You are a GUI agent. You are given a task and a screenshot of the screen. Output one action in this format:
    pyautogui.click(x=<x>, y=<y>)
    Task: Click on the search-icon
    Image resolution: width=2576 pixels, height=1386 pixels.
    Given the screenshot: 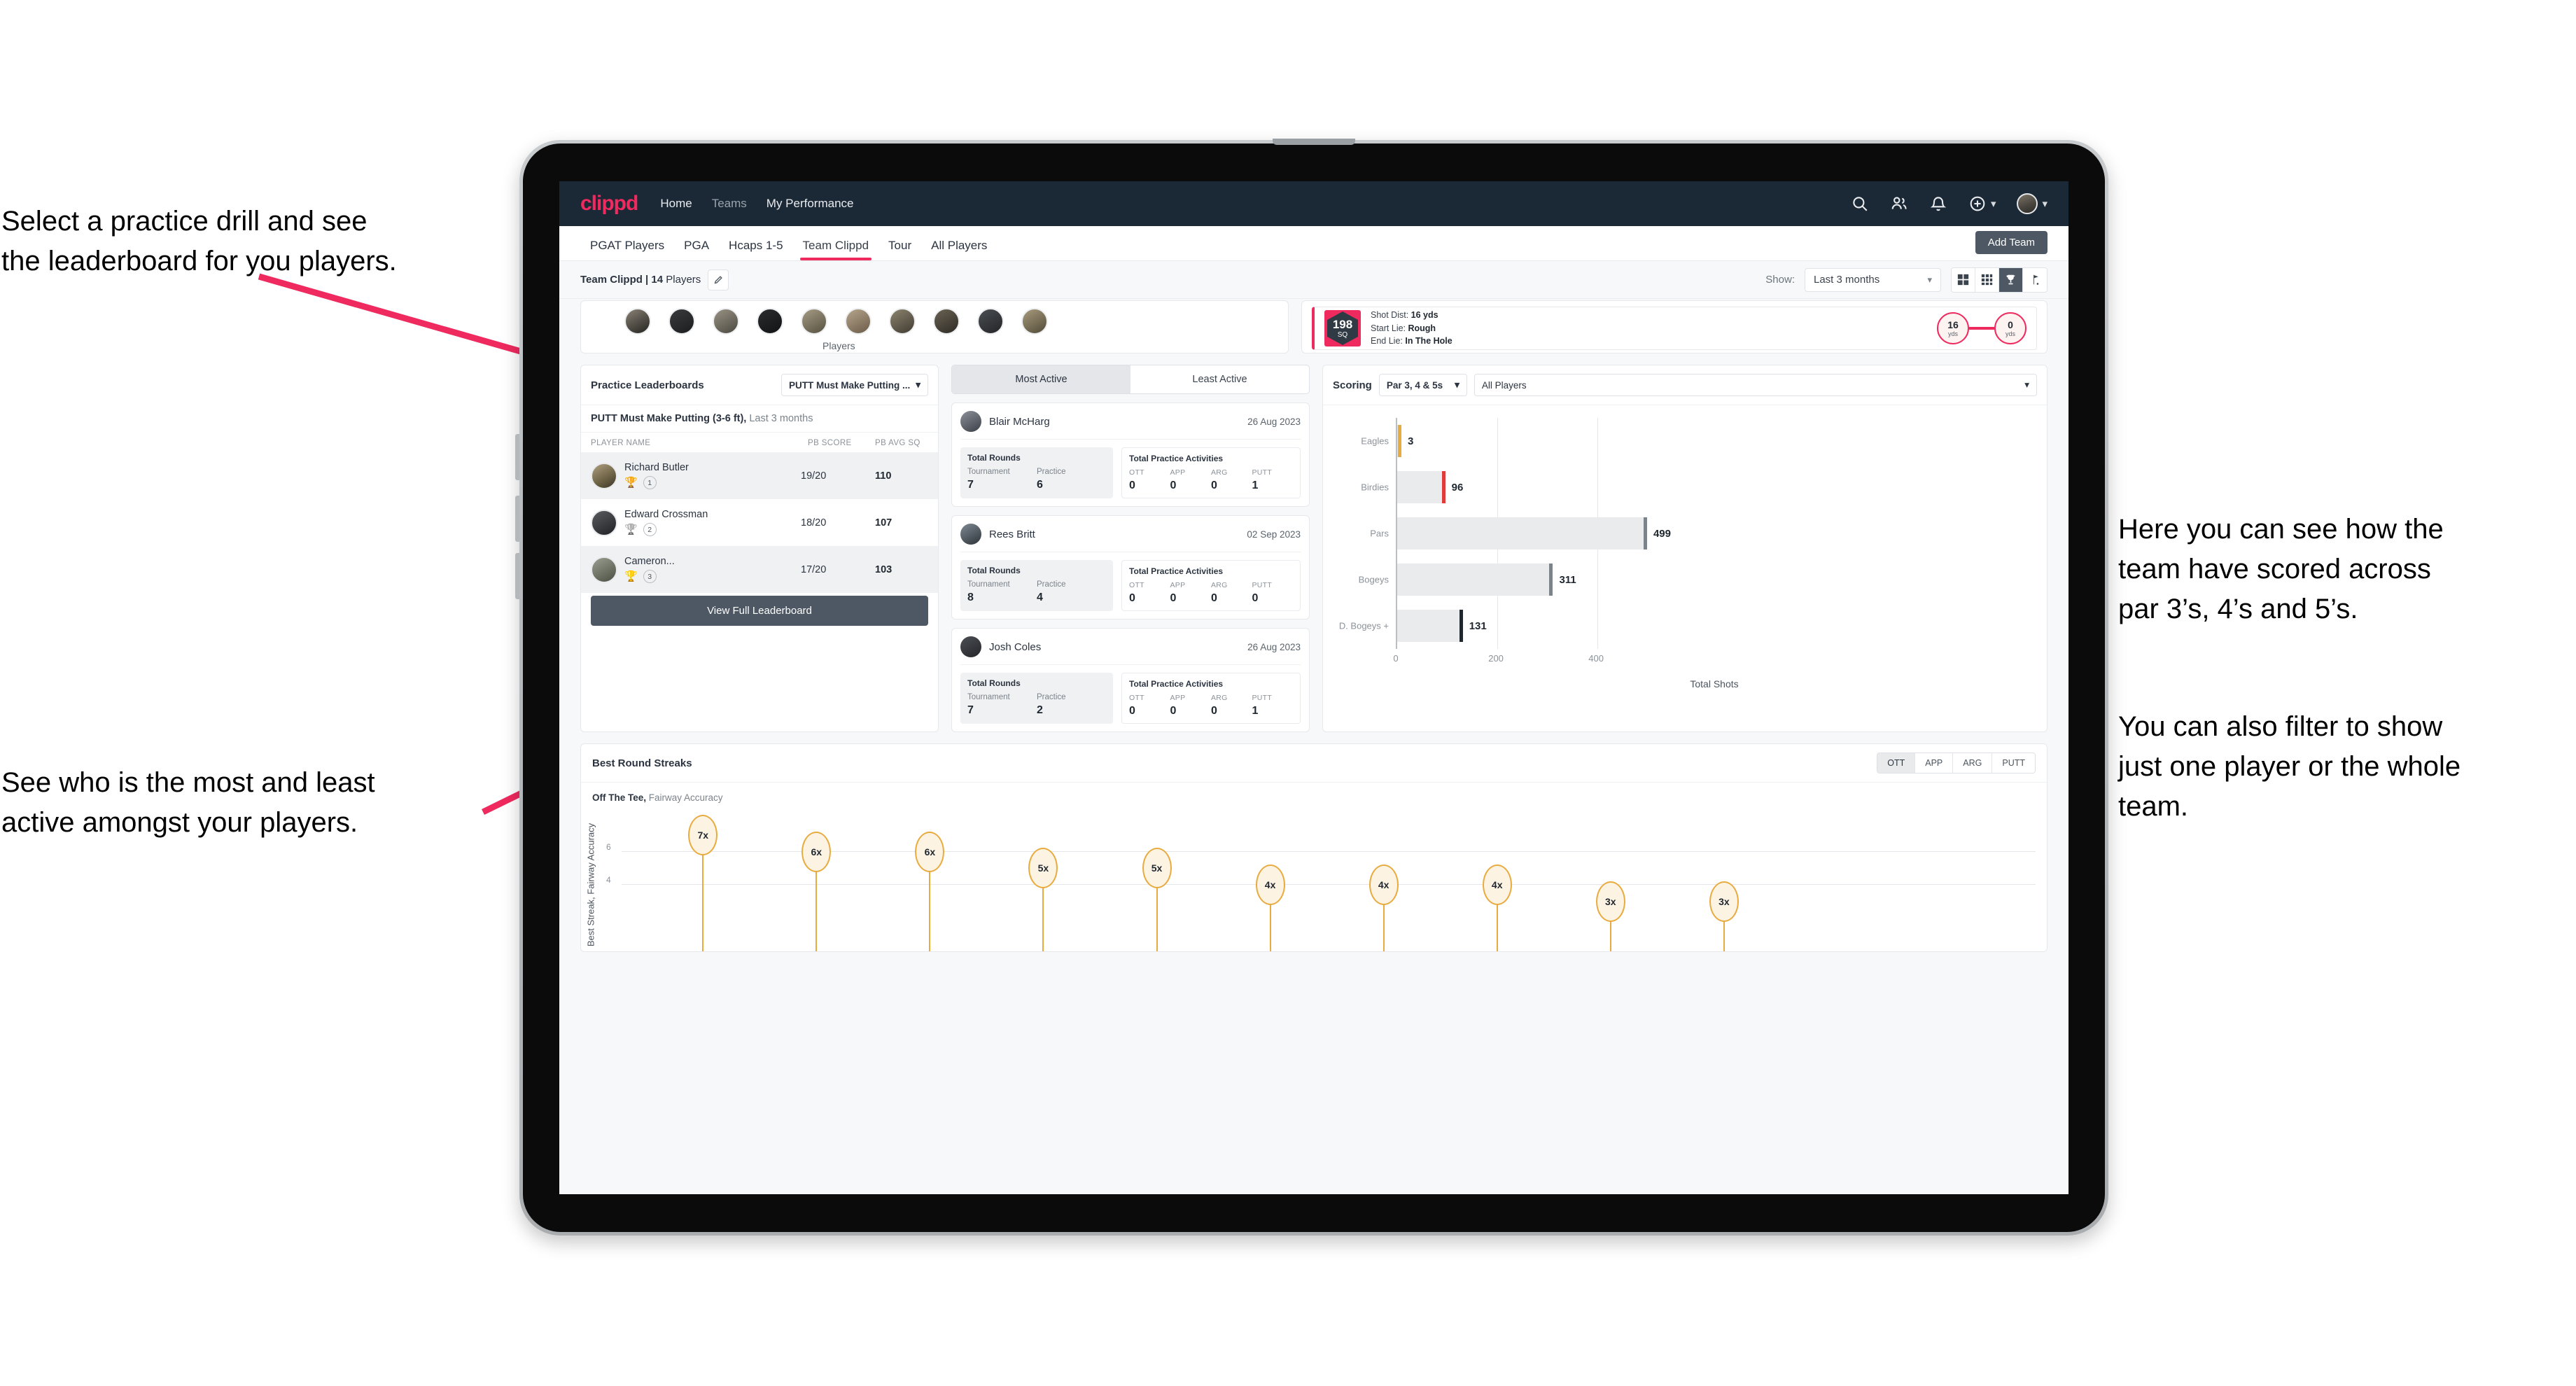 What is the action you would take?
    pyautogui.click(x=1860, y=204)
    